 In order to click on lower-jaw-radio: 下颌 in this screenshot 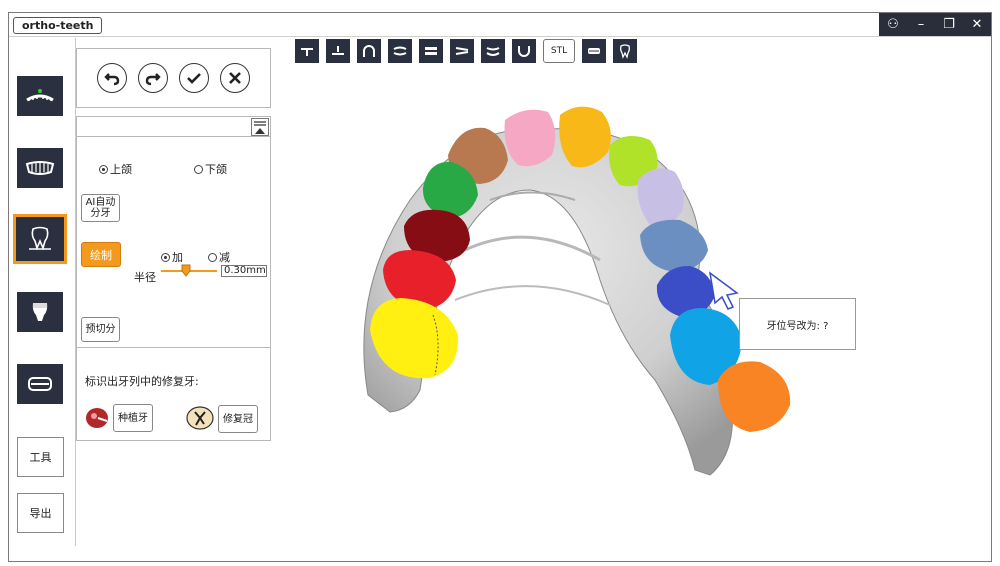, I will do `click(210, 169)`.